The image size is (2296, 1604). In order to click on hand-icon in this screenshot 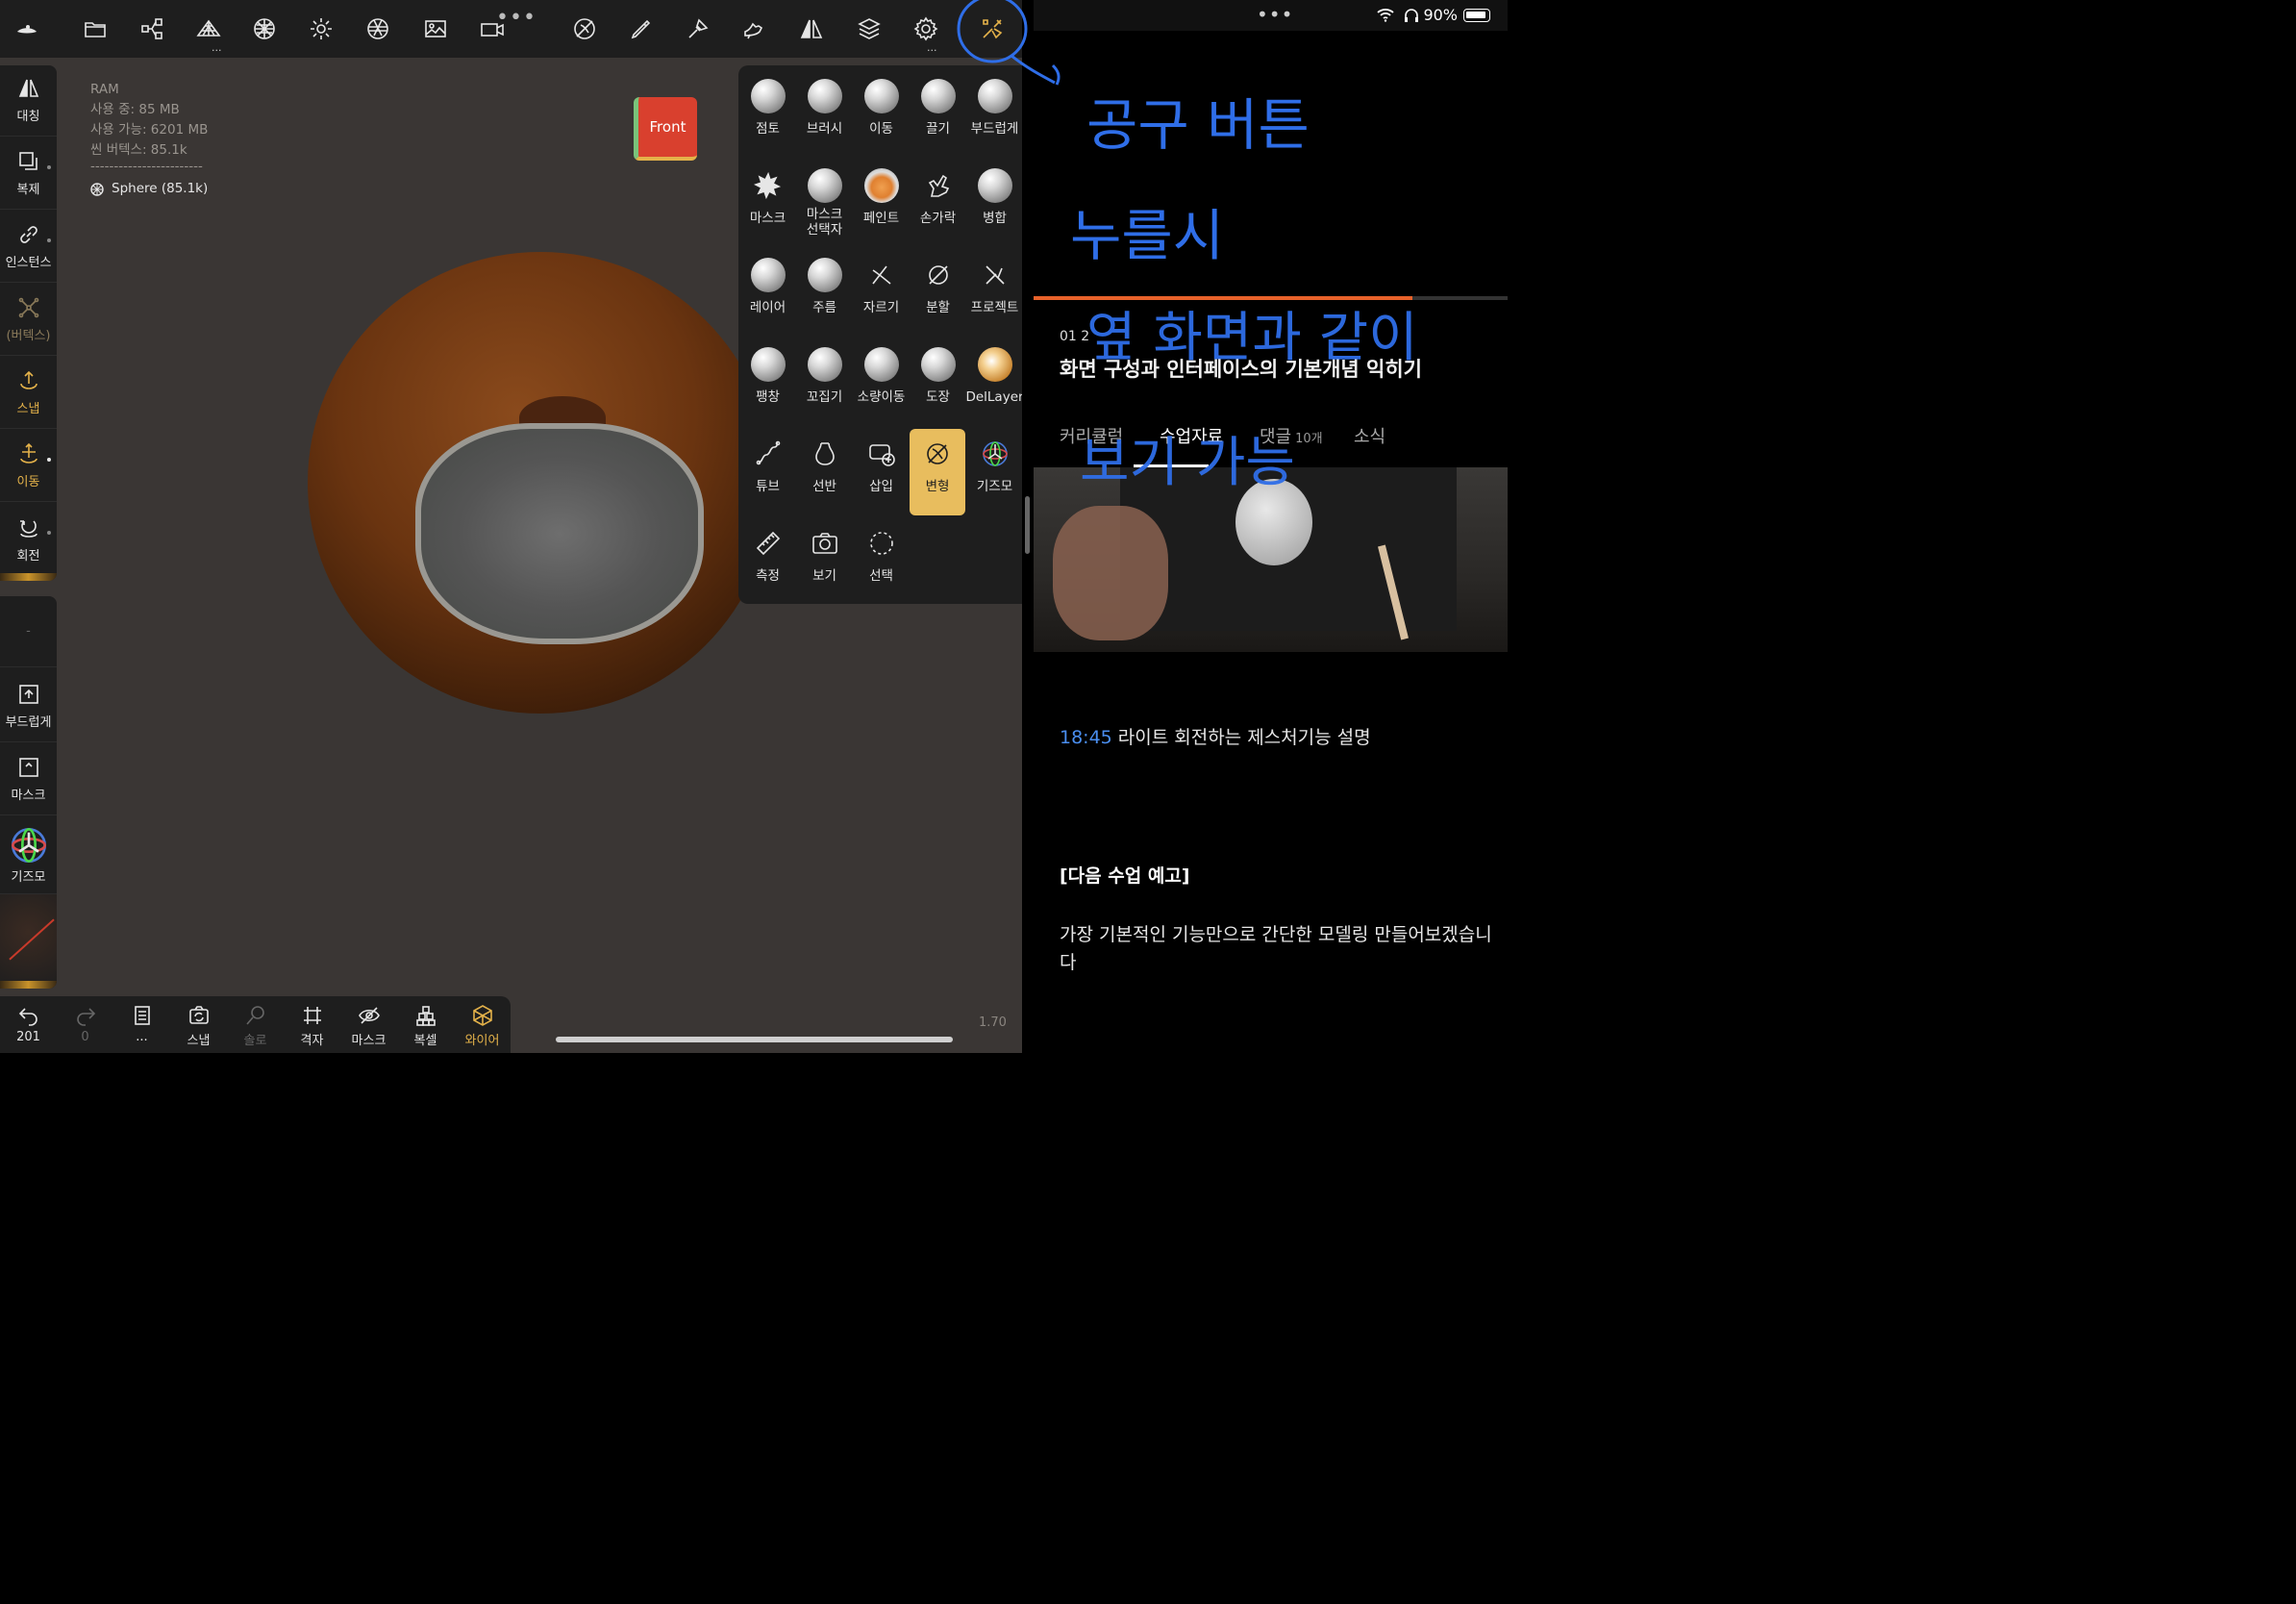, I will do `click(754, 29)`.